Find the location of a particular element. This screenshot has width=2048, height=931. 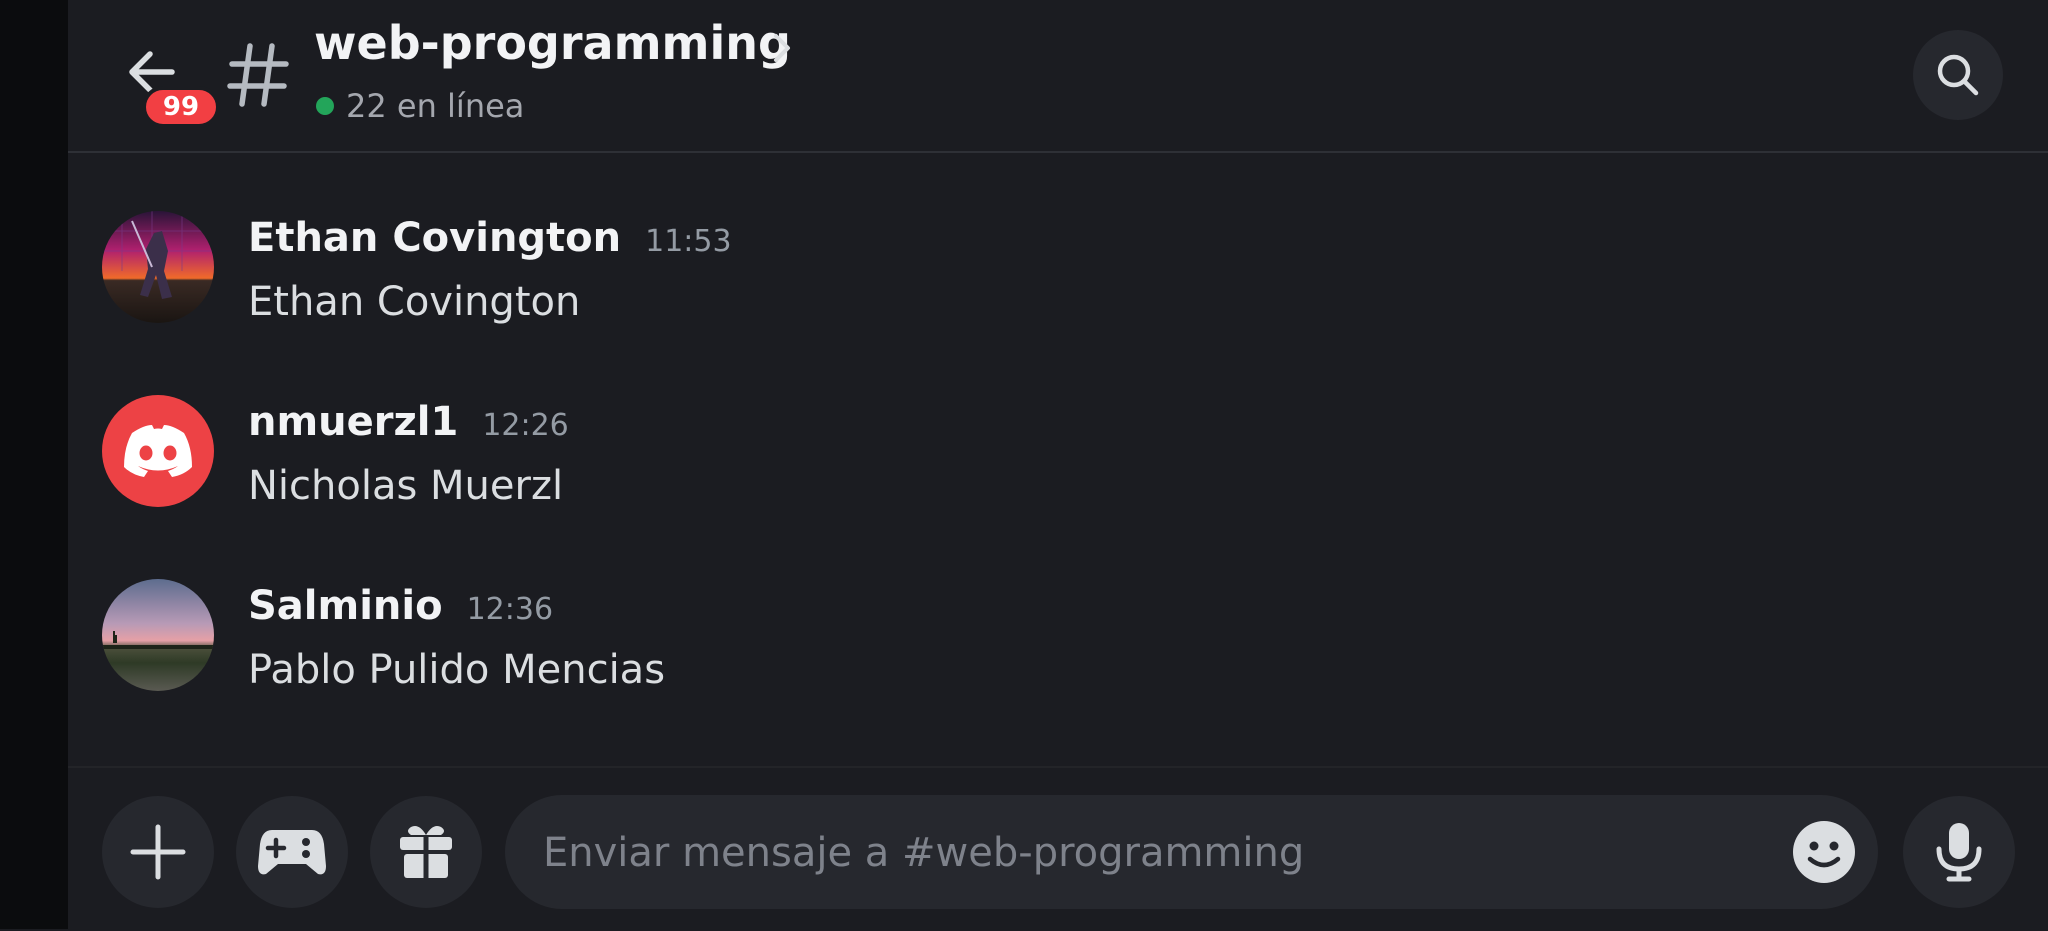

message-author: nmuerzl1 is located at coordinates (353, 422).